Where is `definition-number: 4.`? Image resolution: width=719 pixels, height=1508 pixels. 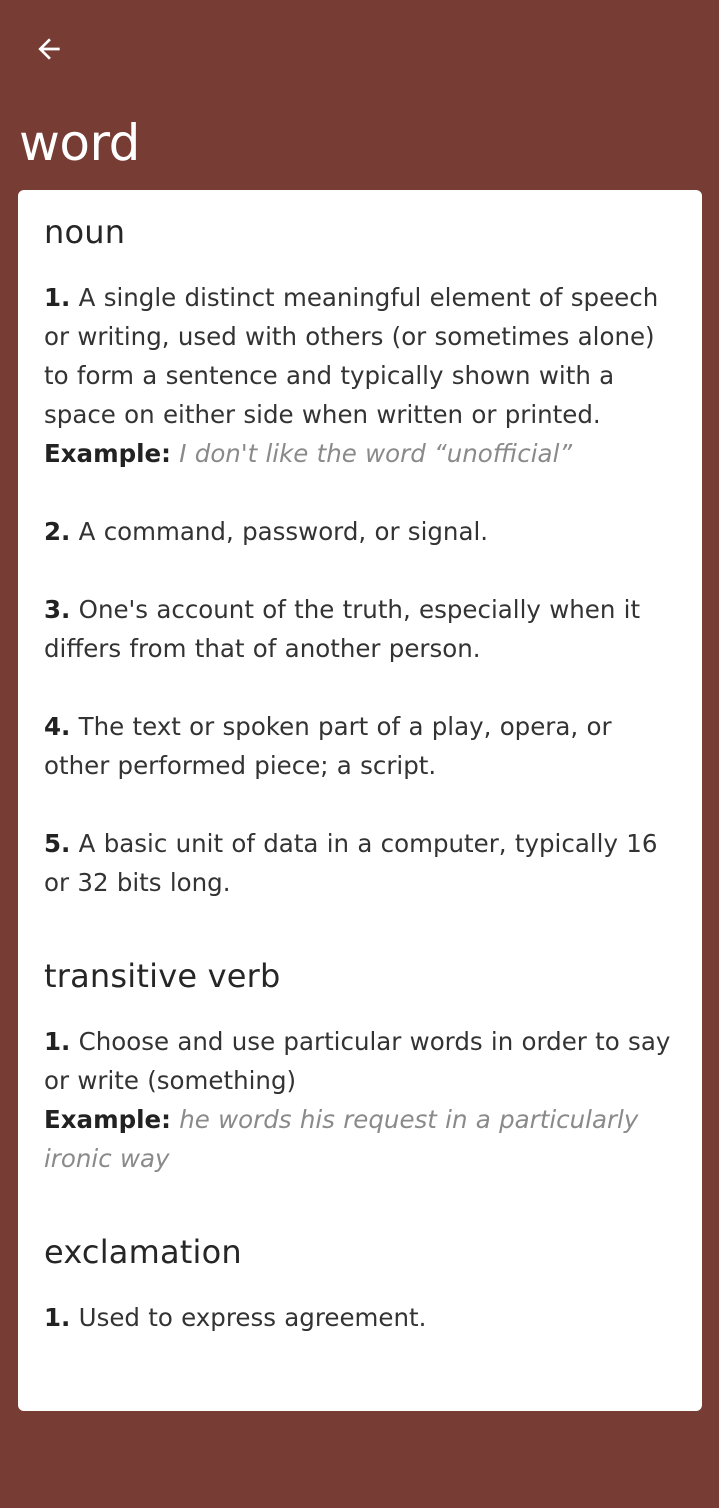
definition-number: 4. is located at coordinates (57, 726).